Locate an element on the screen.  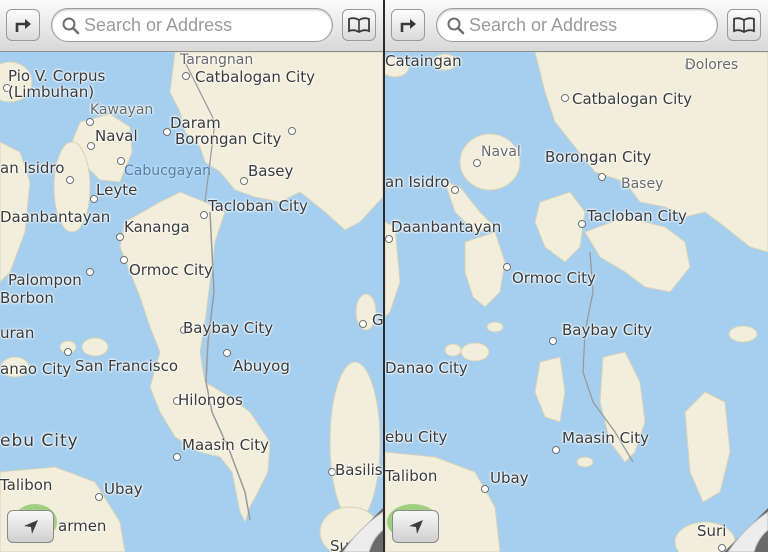
map-label: anao City is located at coordinates (36, 369).